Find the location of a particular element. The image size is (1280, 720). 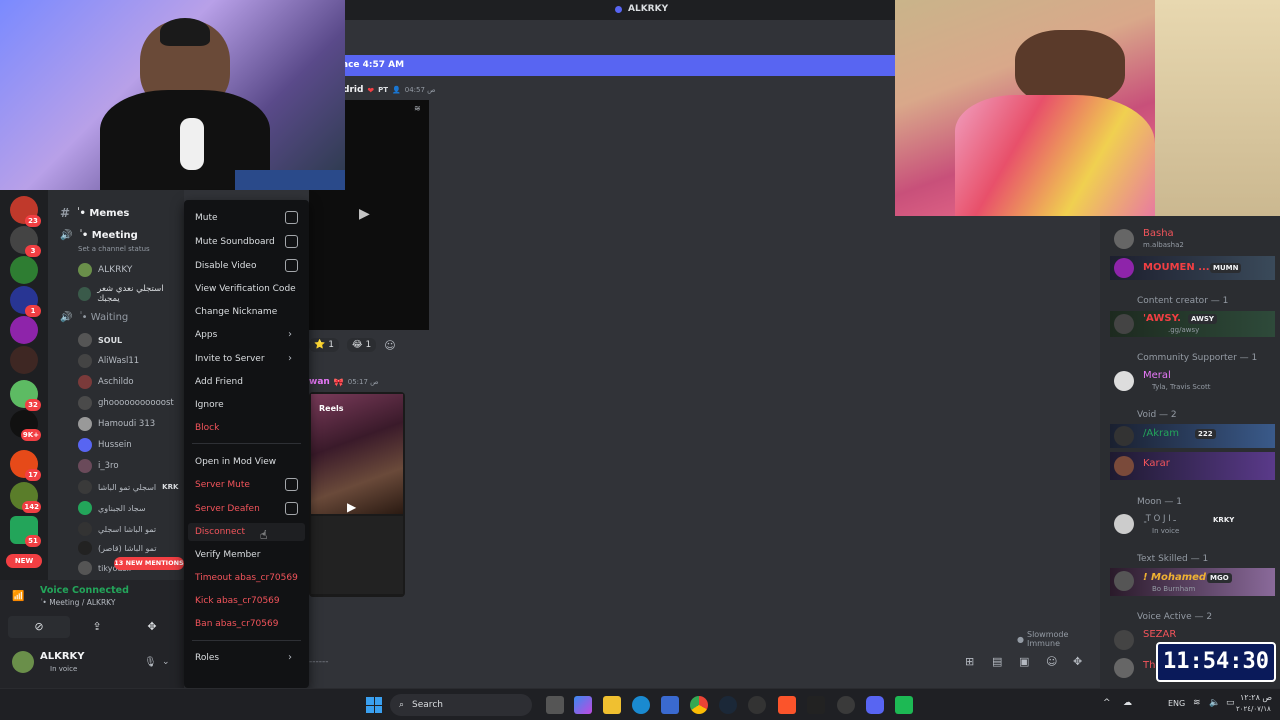

menu-item-verification-code: View Verification Code is located at coordinates (245, 289).